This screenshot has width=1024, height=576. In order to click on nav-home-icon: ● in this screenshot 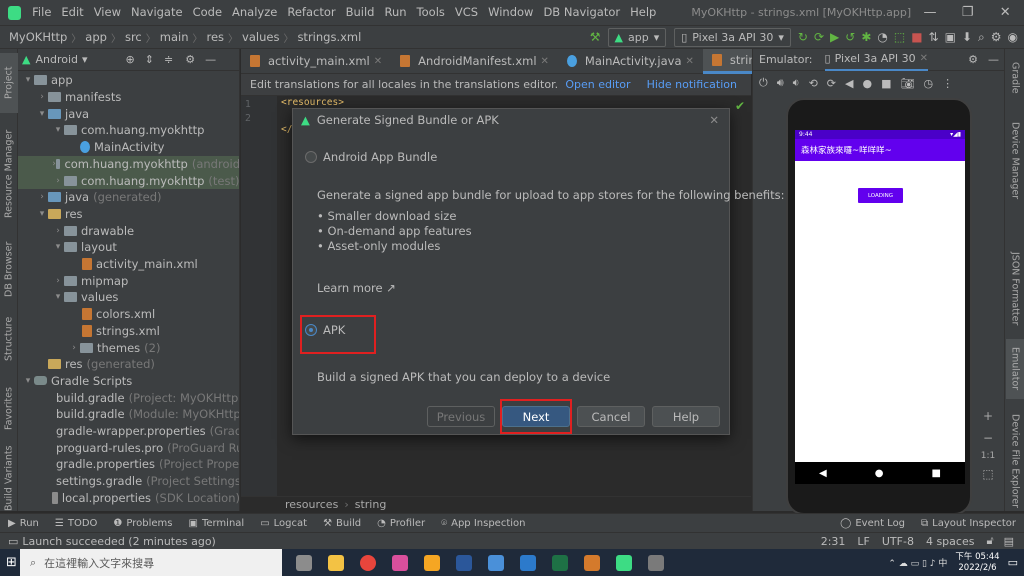, I will do `click(879, 473)`.